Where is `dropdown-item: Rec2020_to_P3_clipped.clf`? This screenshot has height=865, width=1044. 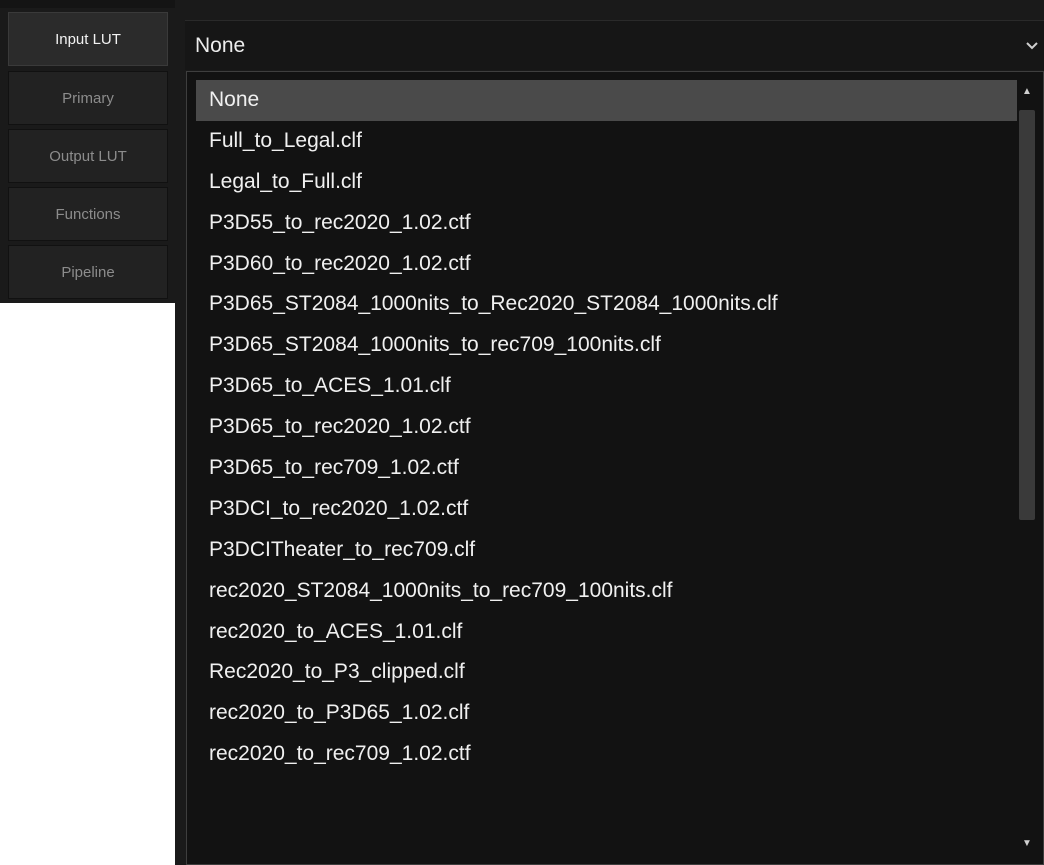 dropdown-item: Rec2020_to_P3_clipped.clf is located at coordinates (607, 672).